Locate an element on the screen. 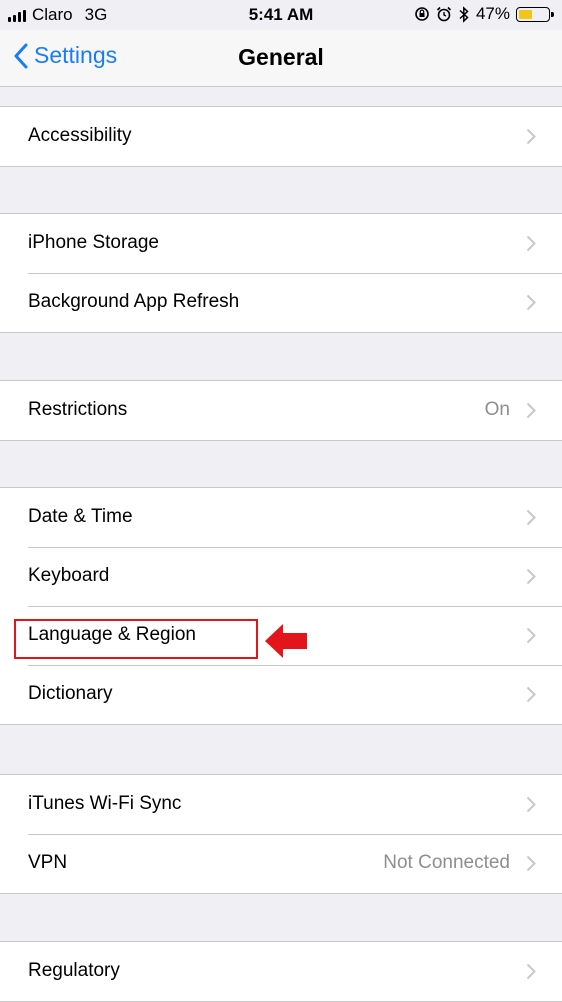 This screenshot has width=562, height=1002. row-background-app-refresh: Background App Refresh is located at coordinates (281, 302).